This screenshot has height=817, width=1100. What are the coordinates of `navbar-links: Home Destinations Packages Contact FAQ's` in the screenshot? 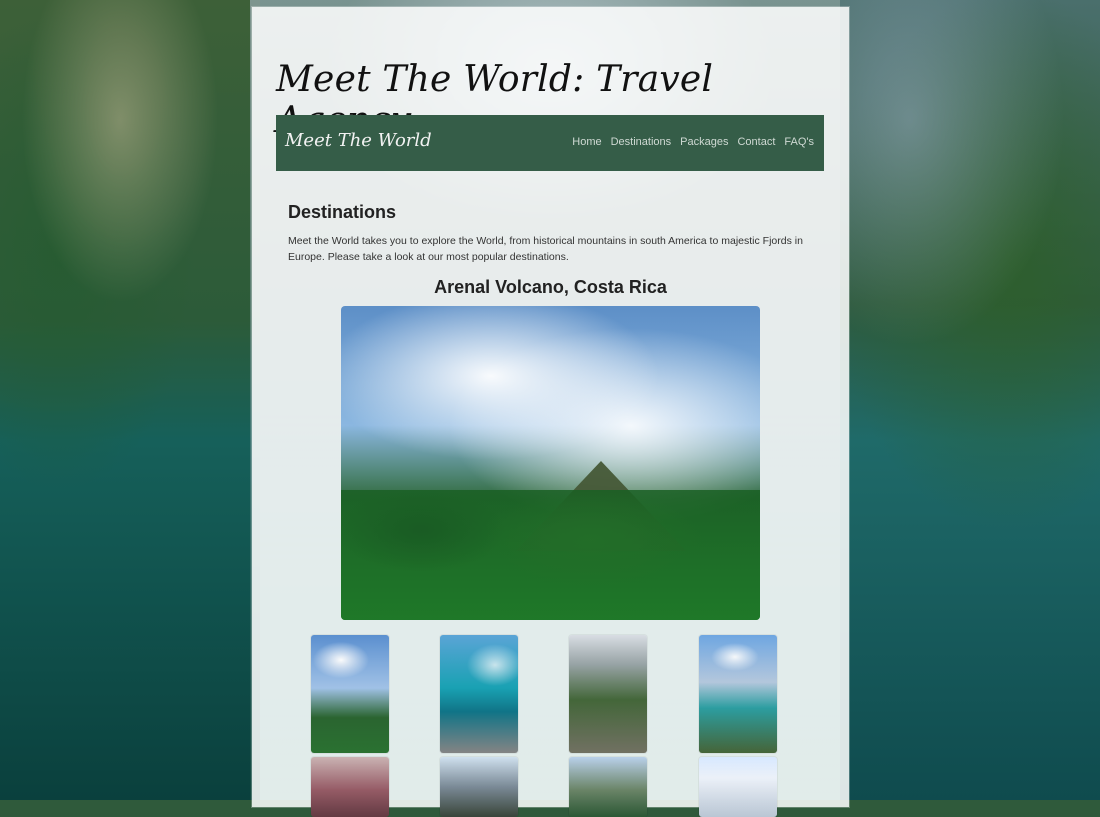 It's located at (693, 142).